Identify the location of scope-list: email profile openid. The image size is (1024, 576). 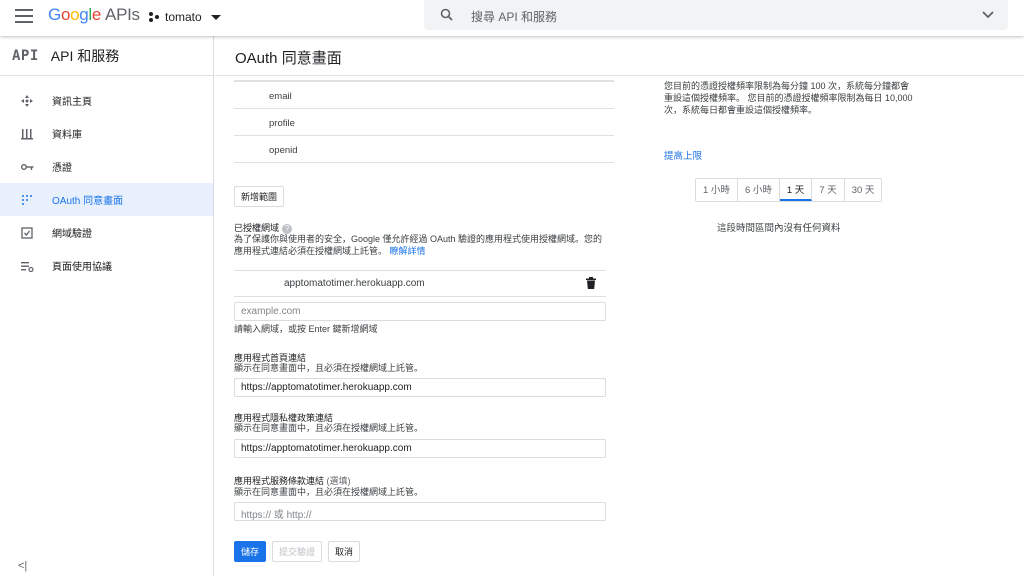
(424, 121).